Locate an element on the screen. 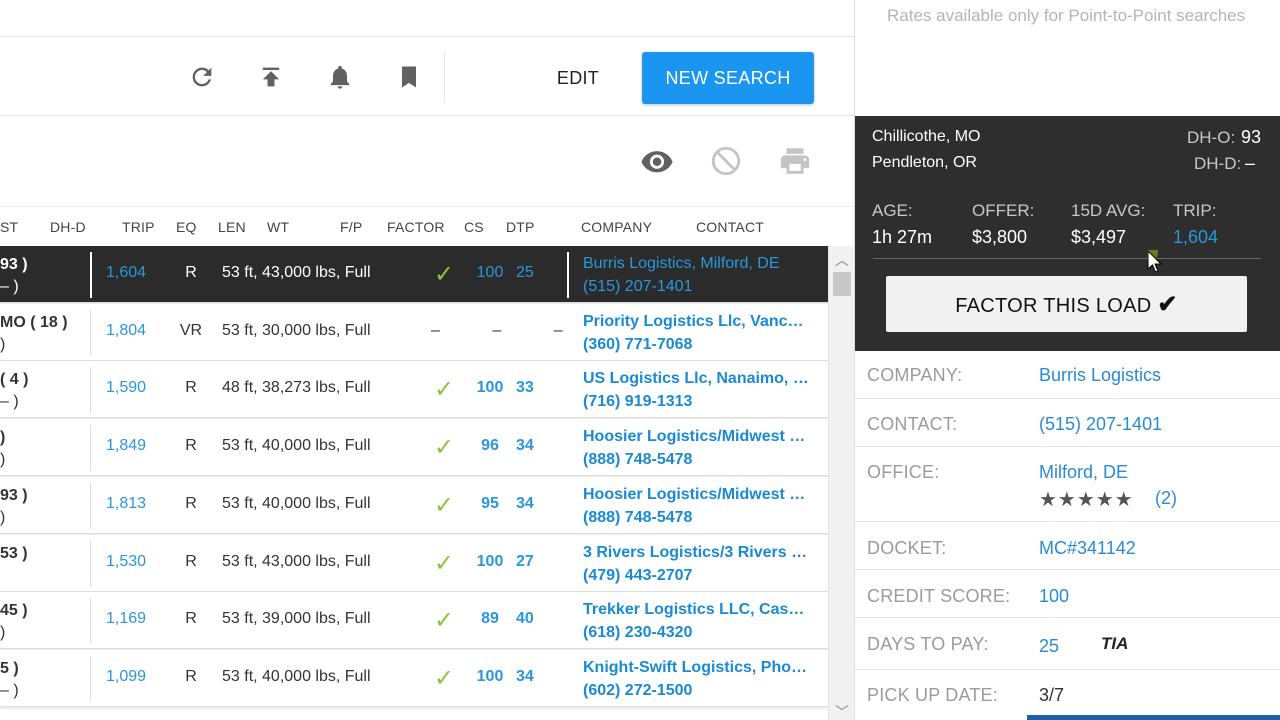 The width and height of the screenshot is (1280, 720). edit-button: EDIT is located at coordinates (578, 78).